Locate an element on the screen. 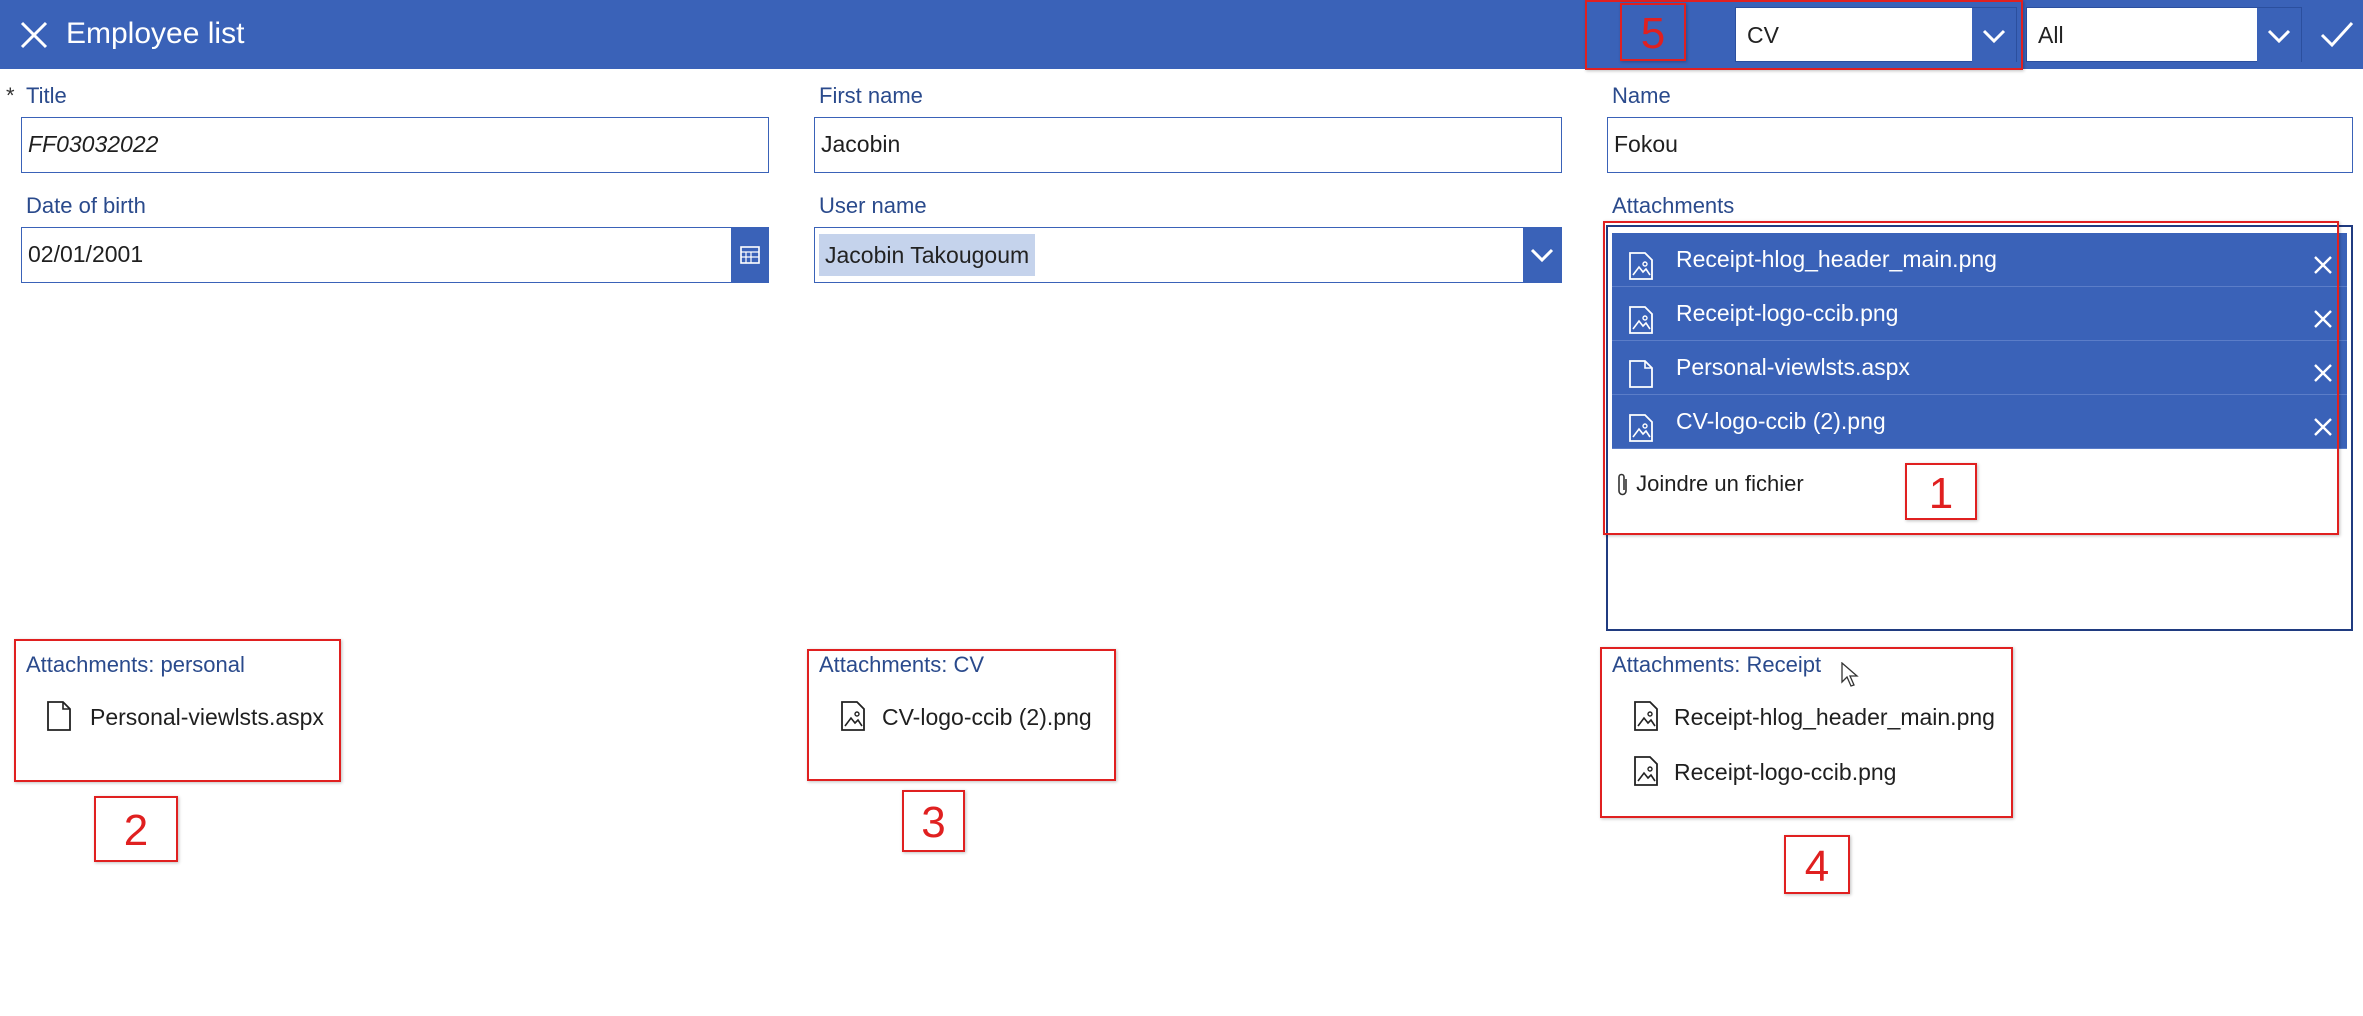 This screenshot has height=1016, width=2363. first-name-input: Jacobin is located at coordinates (1188, 145).